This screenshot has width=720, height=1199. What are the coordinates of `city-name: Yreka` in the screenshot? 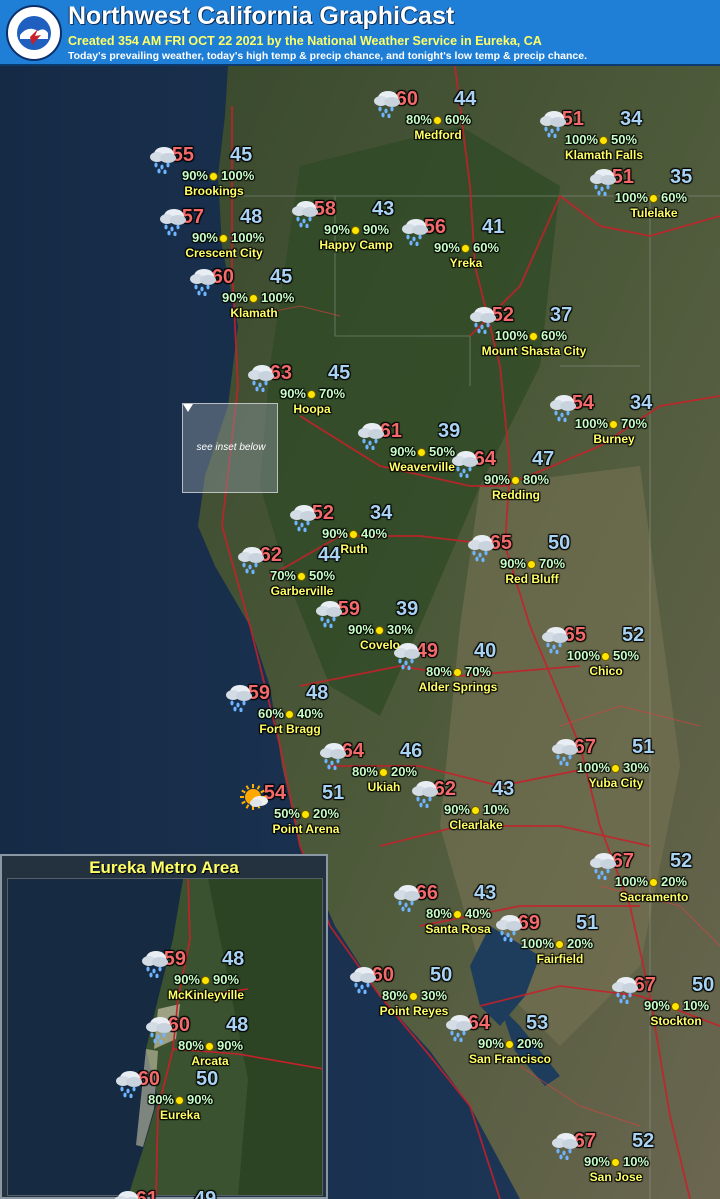 It's located at (466, 263).